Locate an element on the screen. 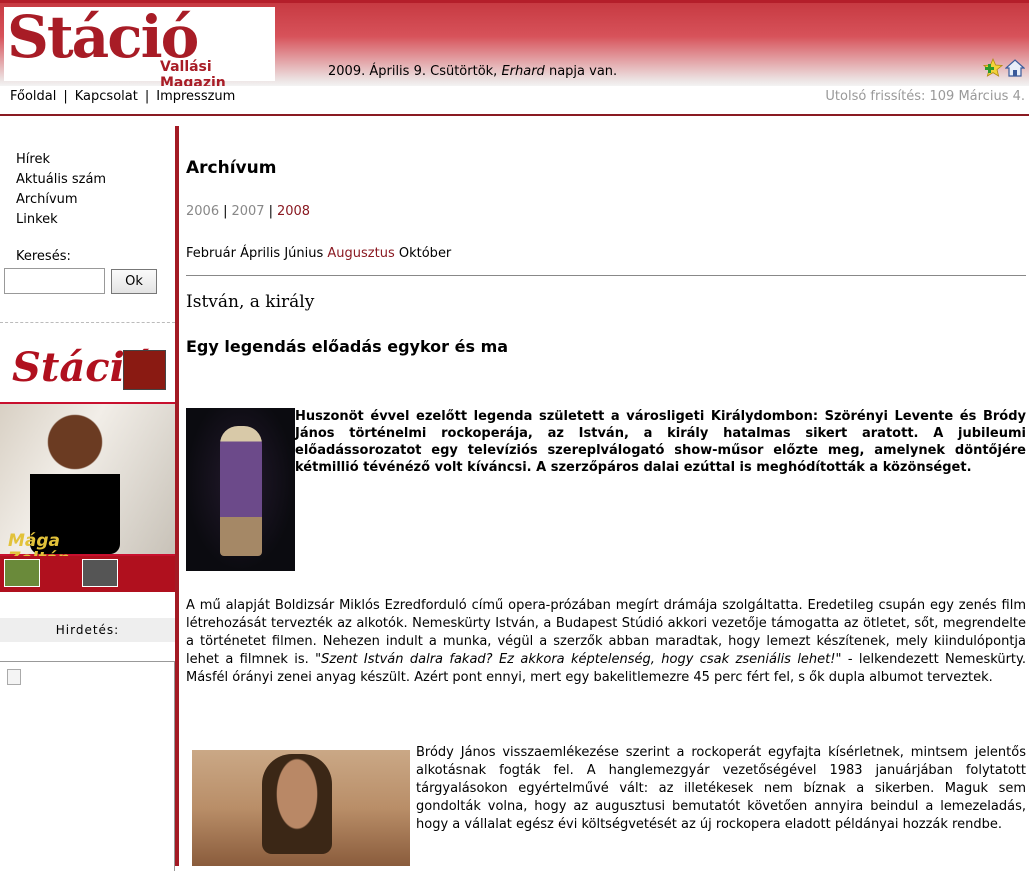  page-title: Archívum is located at coordinates (231, 168).